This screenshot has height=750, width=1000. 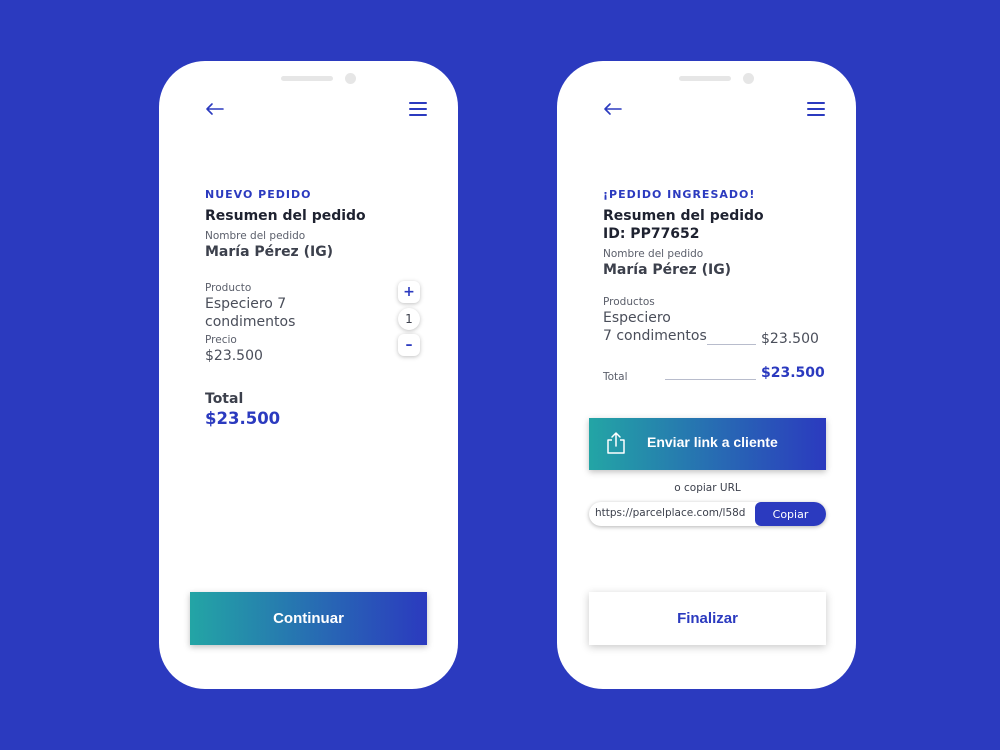 What do you see at coordinates (409, 345) in the screenshot?
I see `quantity-decrease-button: –` at bounding box center [409, 345].